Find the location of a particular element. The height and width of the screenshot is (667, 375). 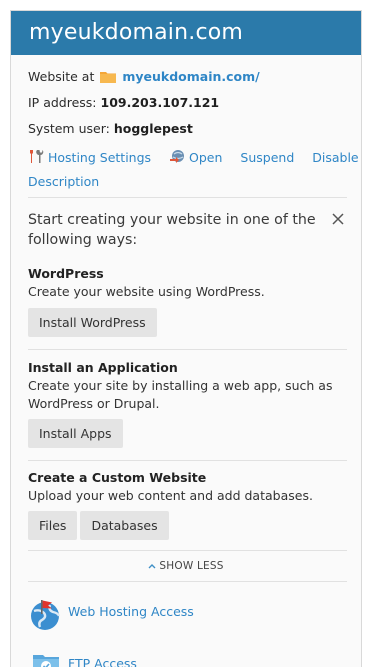

open-label: Open is located at coordinates (206, 157).